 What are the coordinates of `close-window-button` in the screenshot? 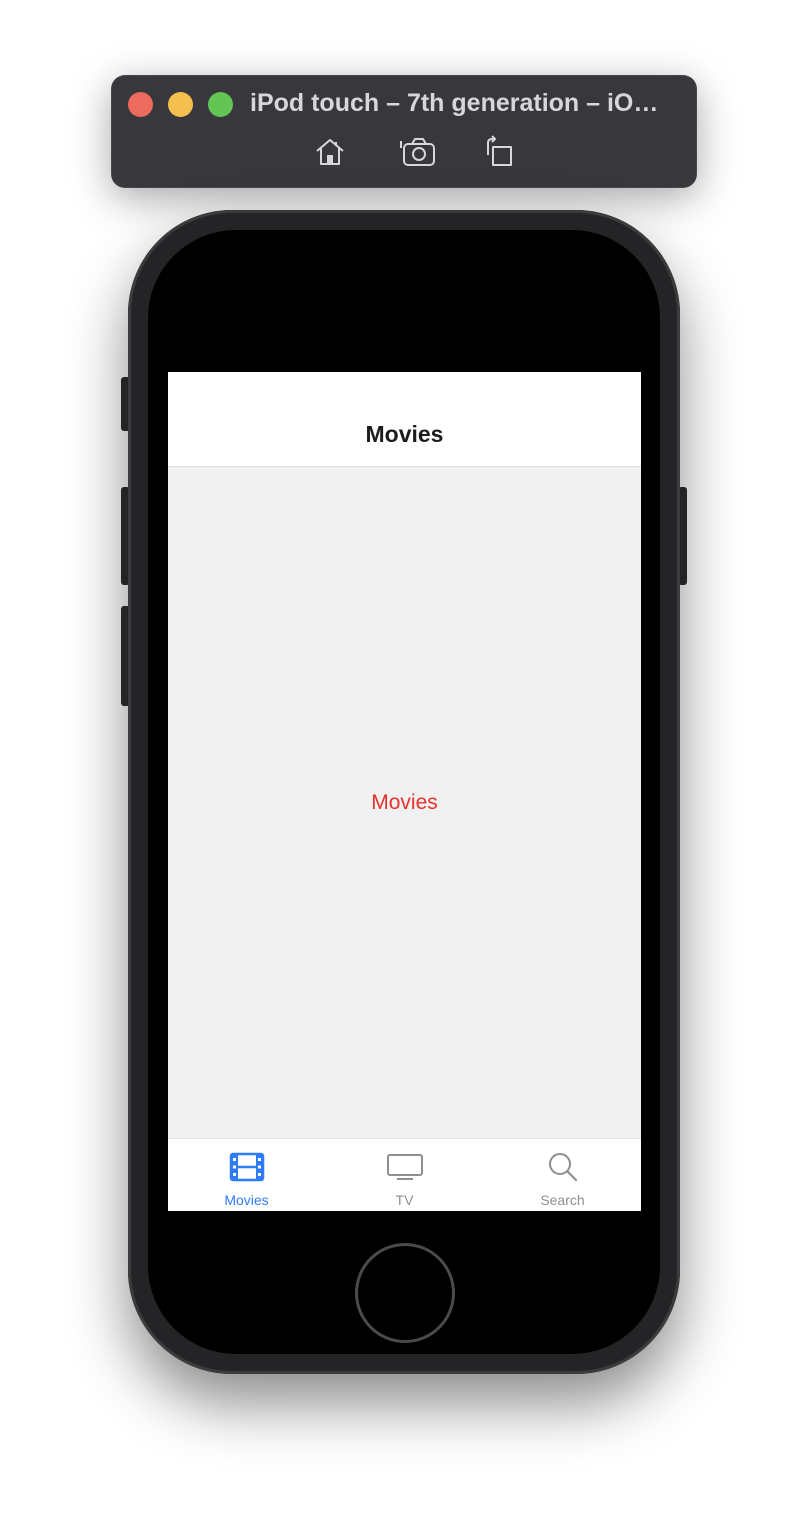 It's located at (140, 104).